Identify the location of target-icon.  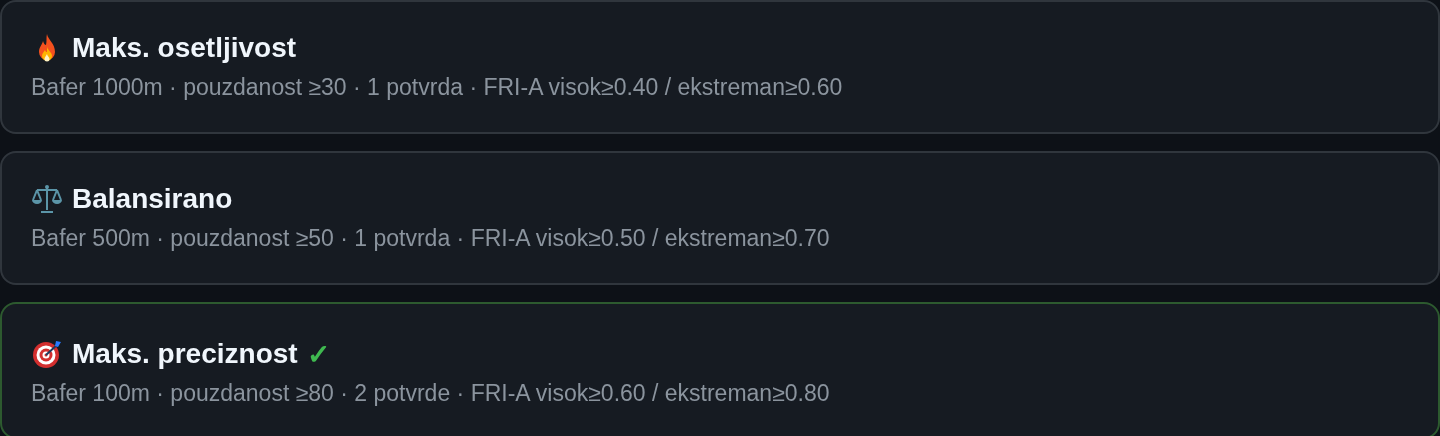
(47, 354).